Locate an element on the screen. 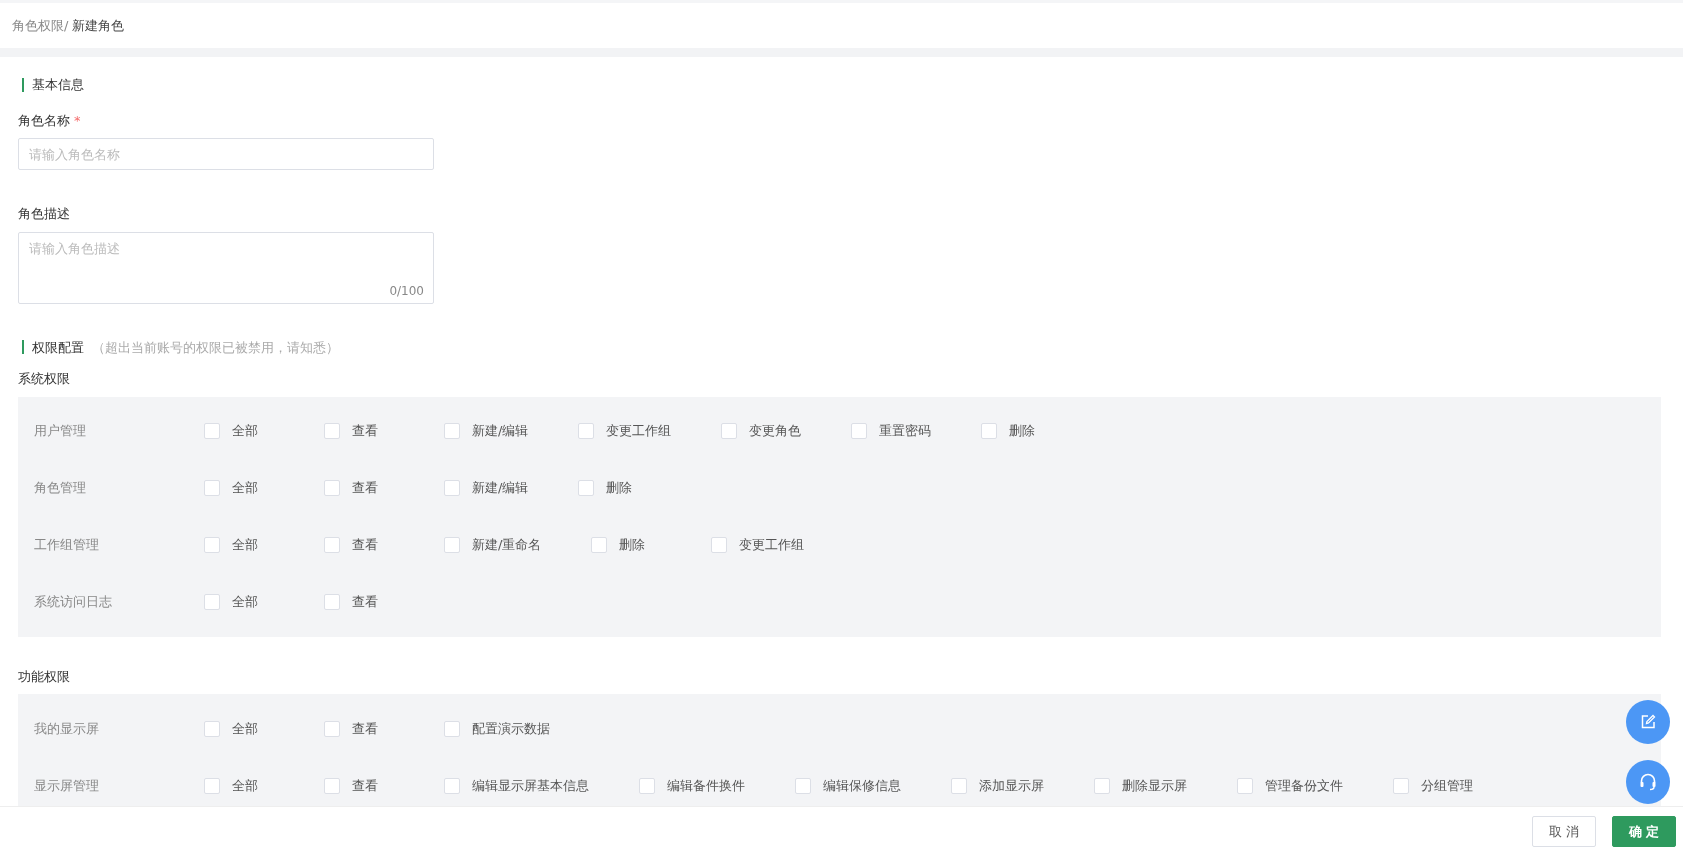 Image resolution: width=1683 pixels, height=856 pixels. checkbox-label: 配置演示数据 is located at coordinates (511, 728).